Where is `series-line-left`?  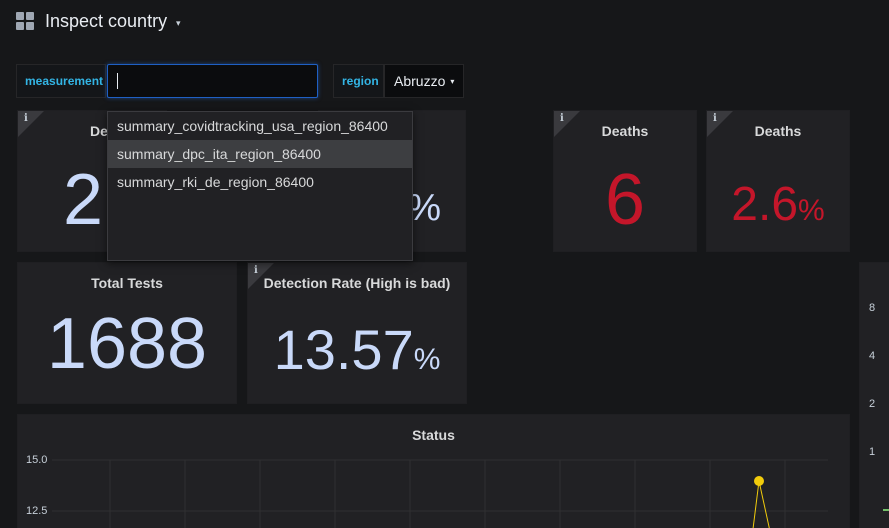 series-line-left is located at coordinates (756, 504).